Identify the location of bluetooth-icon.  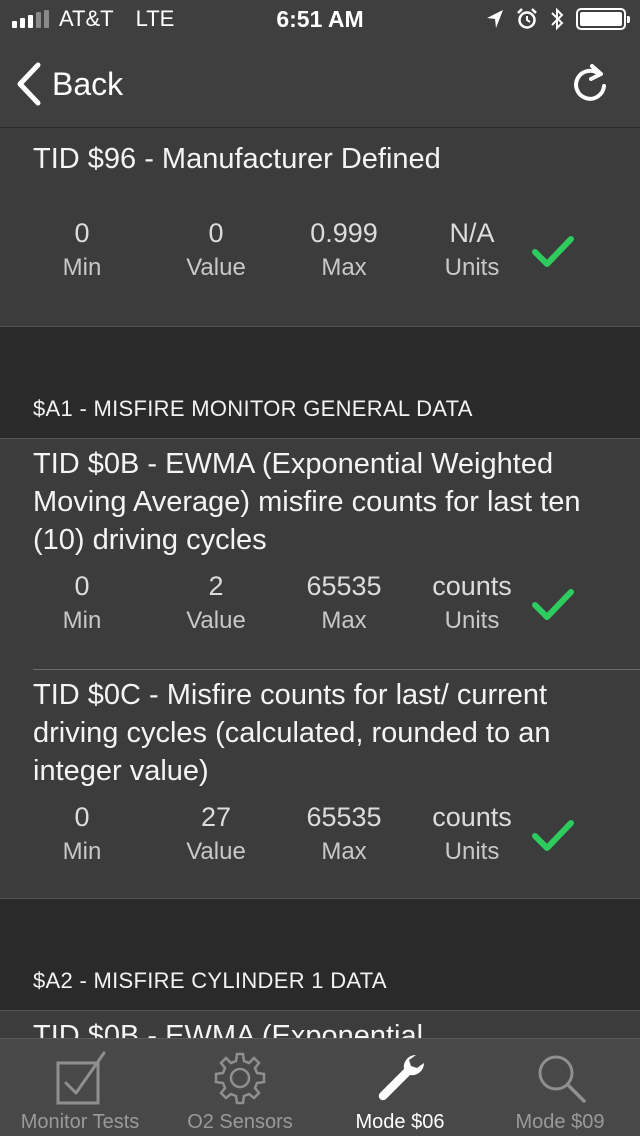
(557, 19).